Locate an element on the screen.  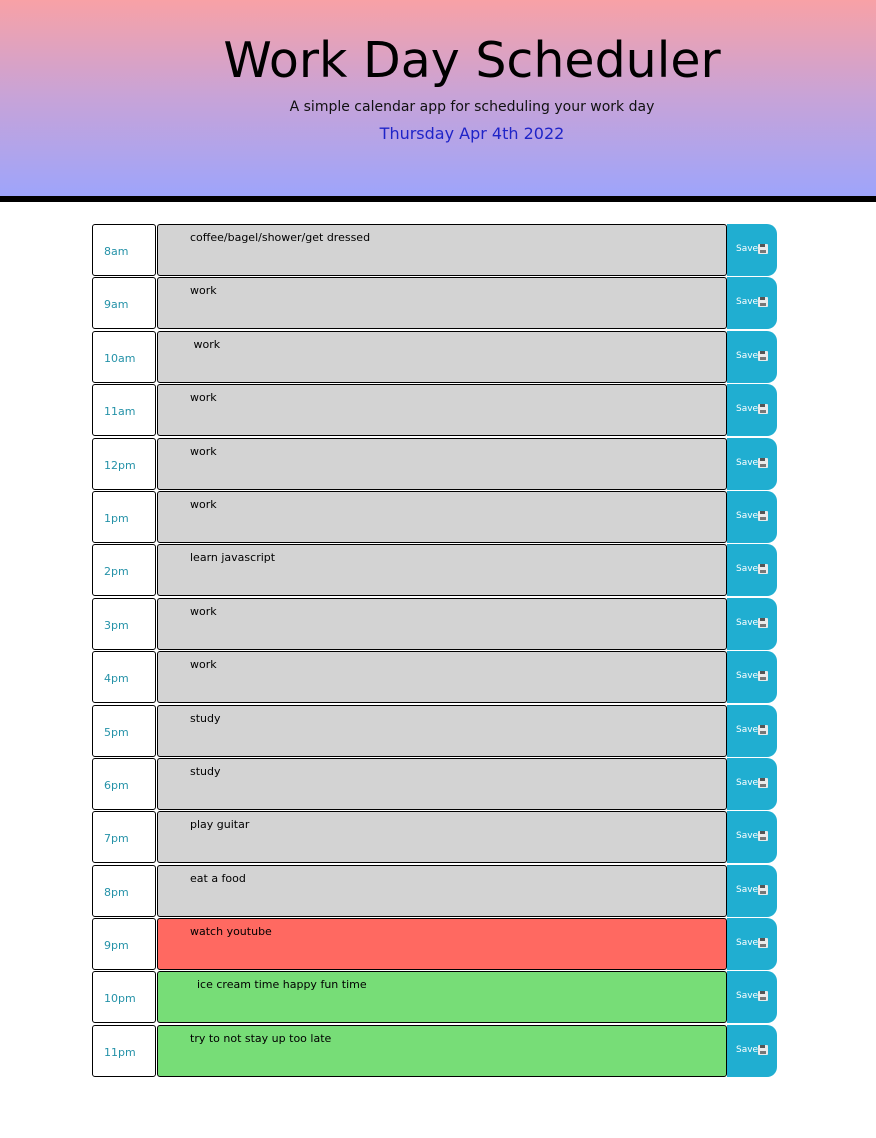
event-description-text: eat a food is located at coordinates (218, 878).